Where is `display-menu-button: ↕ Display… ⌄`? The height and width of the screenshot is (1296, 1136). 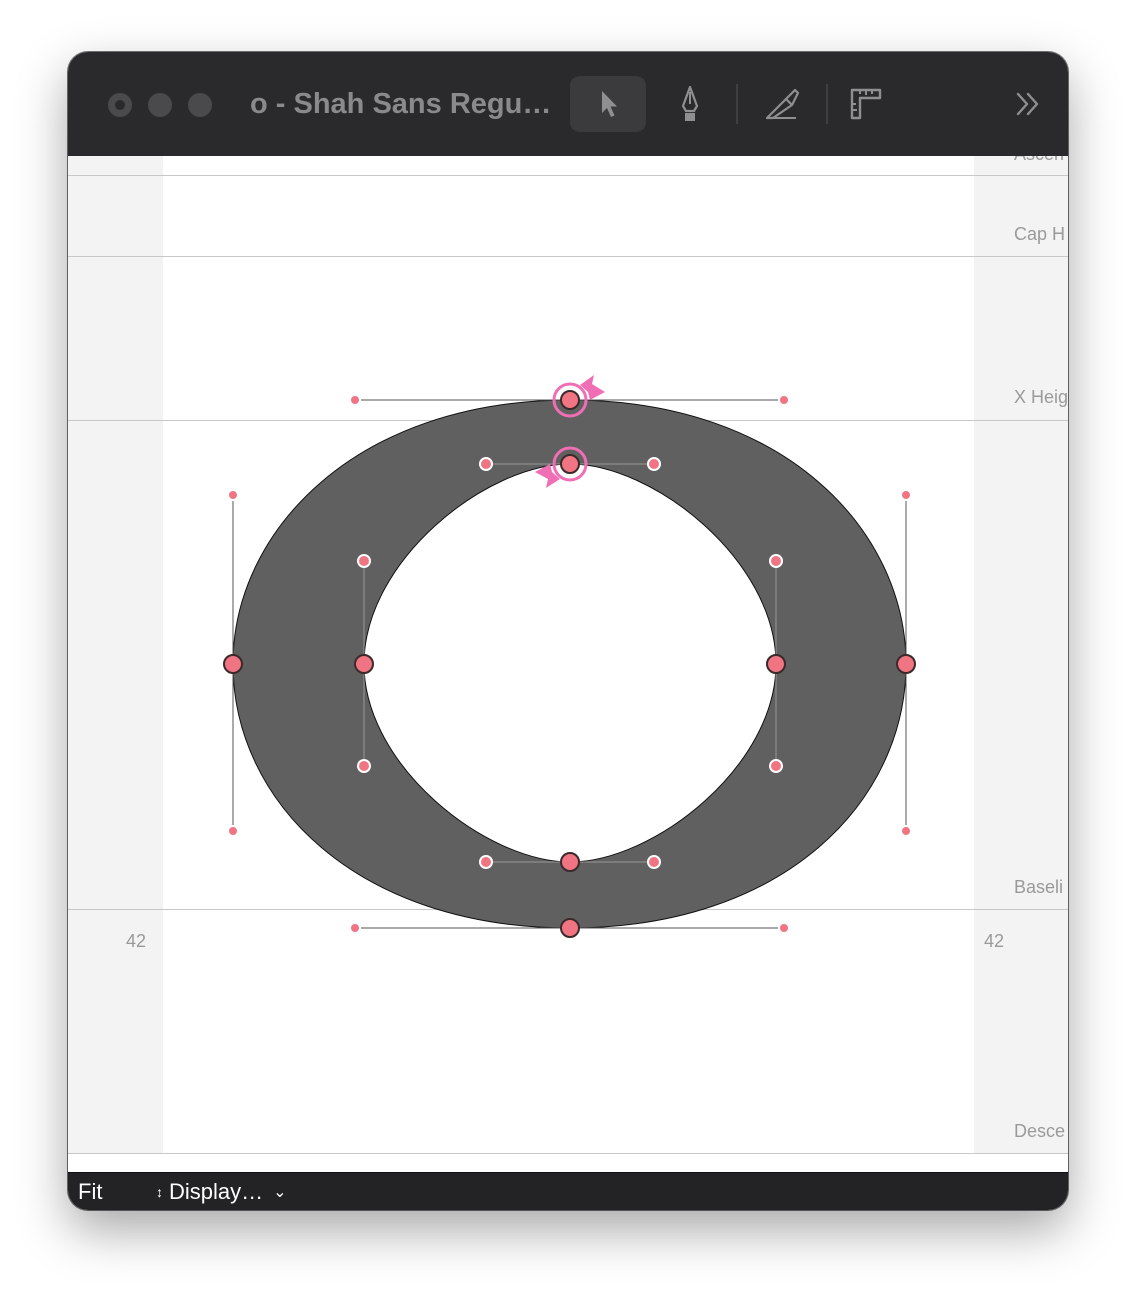 display-menu-button: ↕ Display… ⌄ is located at coordinates (221, 1192).